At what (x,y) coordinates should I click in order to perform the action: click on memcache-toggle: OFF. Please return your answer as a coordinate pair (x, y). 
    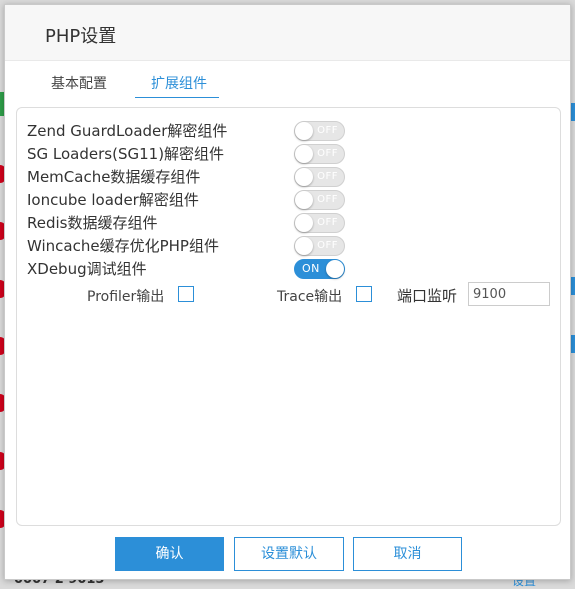
    Looking at the image, I should click on (319, 177).